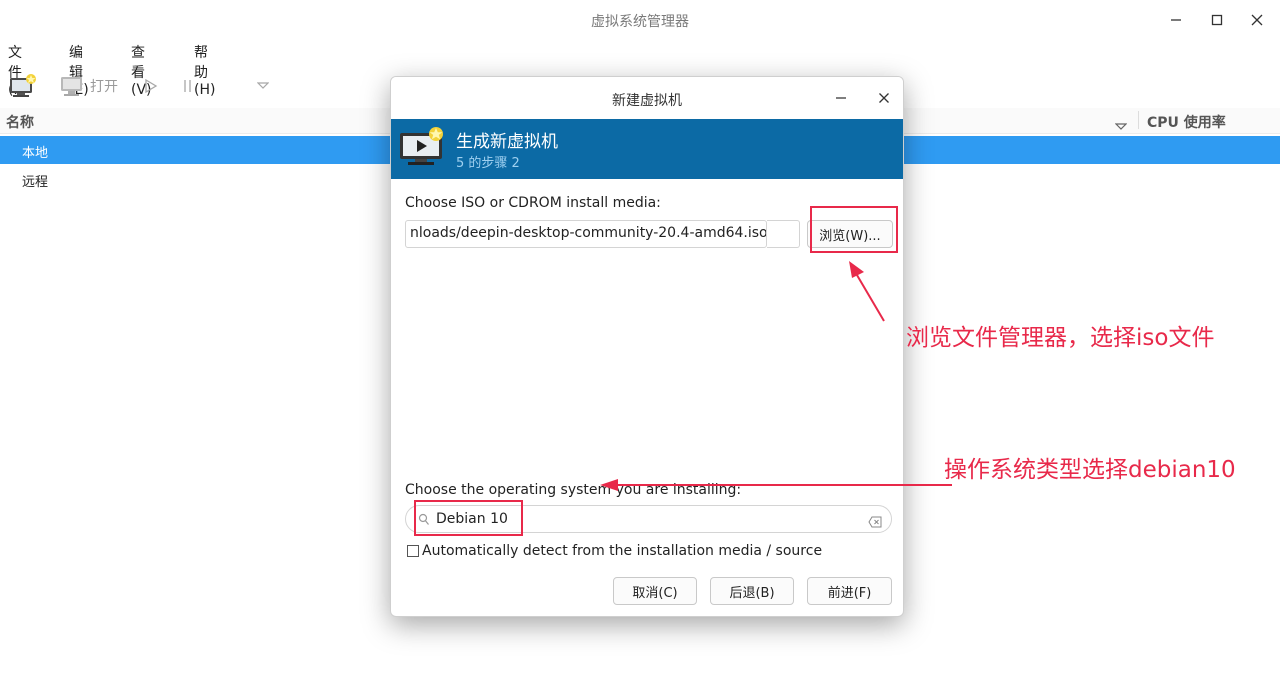 The width and height of the screenshot is (1280, 693). Describe the element at coordinates (869, 295) in the screenshot. I see `browse-arrow-line` at that location.